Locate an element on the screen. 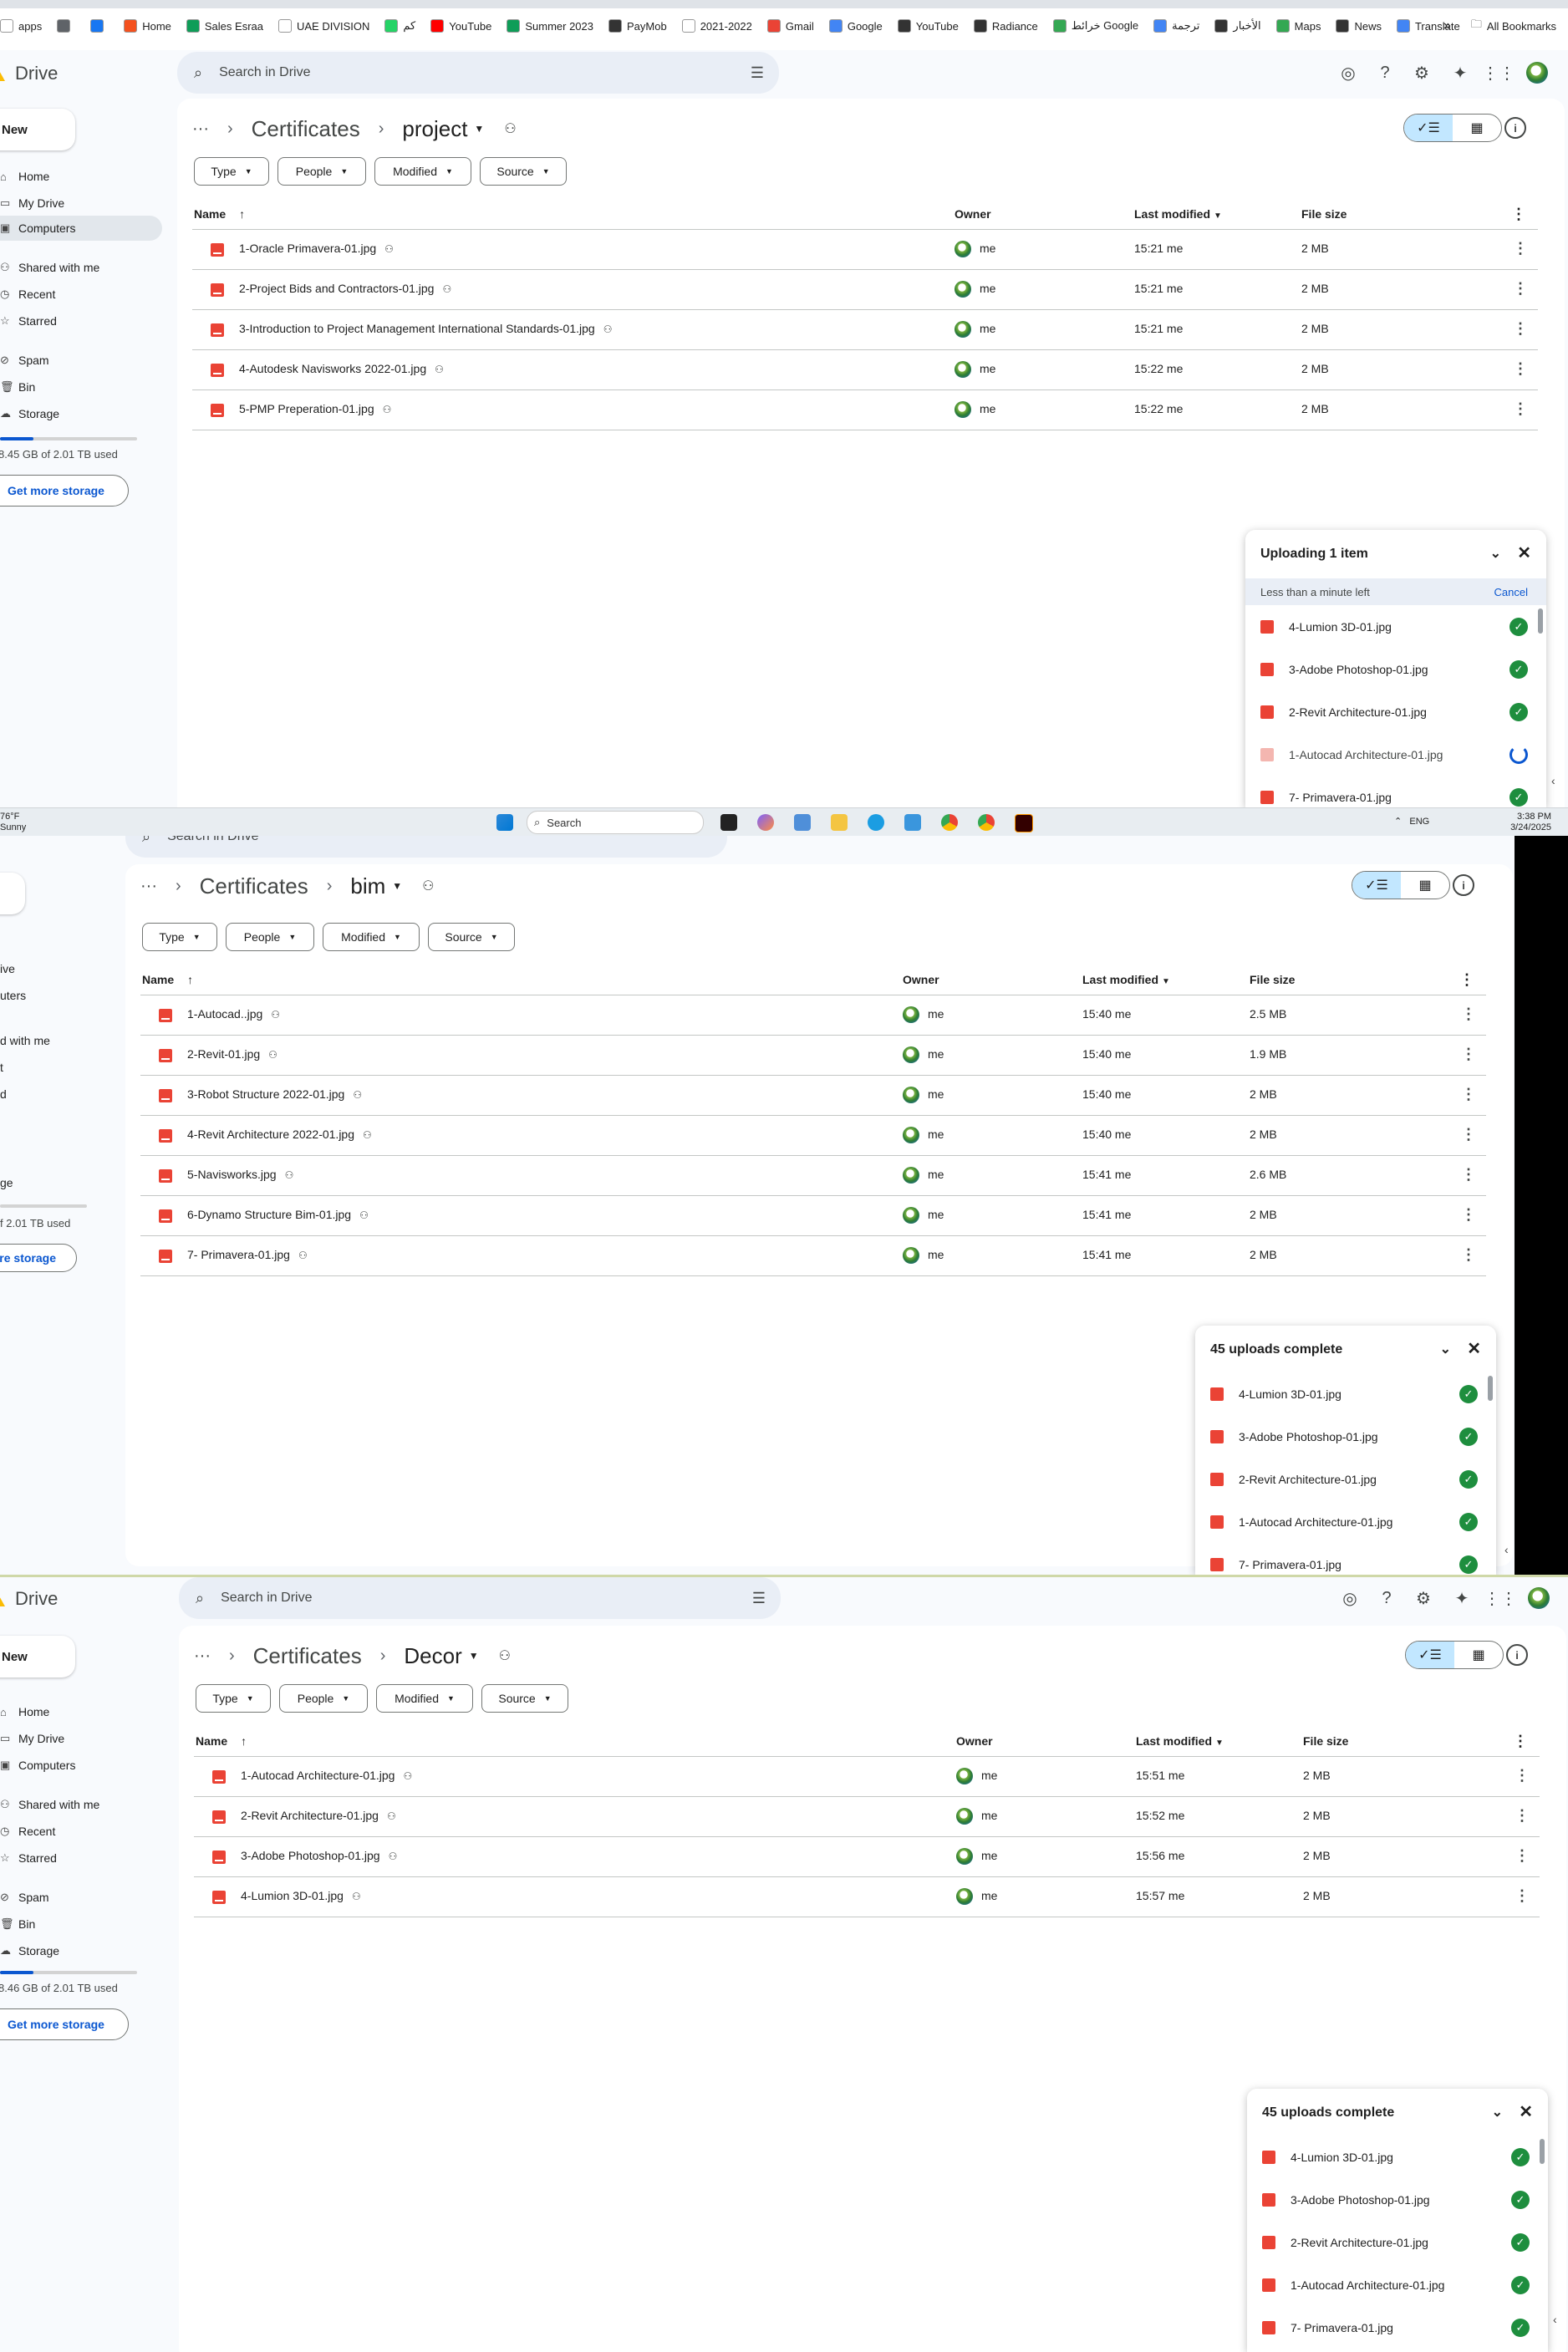 The width and height of the screenshot is (1568, 2352). filter-chip-source: Source ▼ is located at coordinates (471, 937).